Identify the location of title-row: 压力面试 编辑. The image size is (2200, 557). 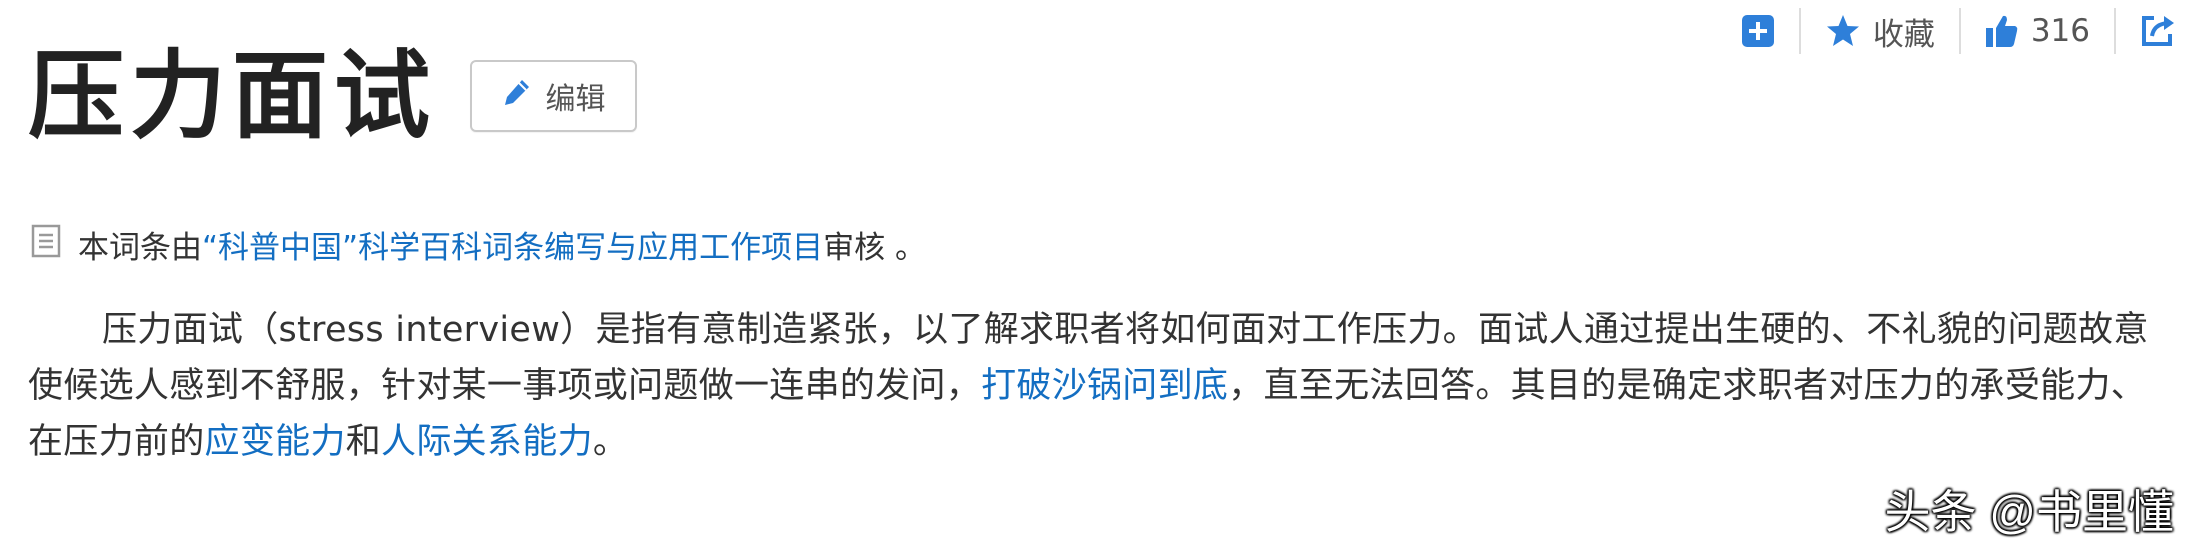
(332, 96).